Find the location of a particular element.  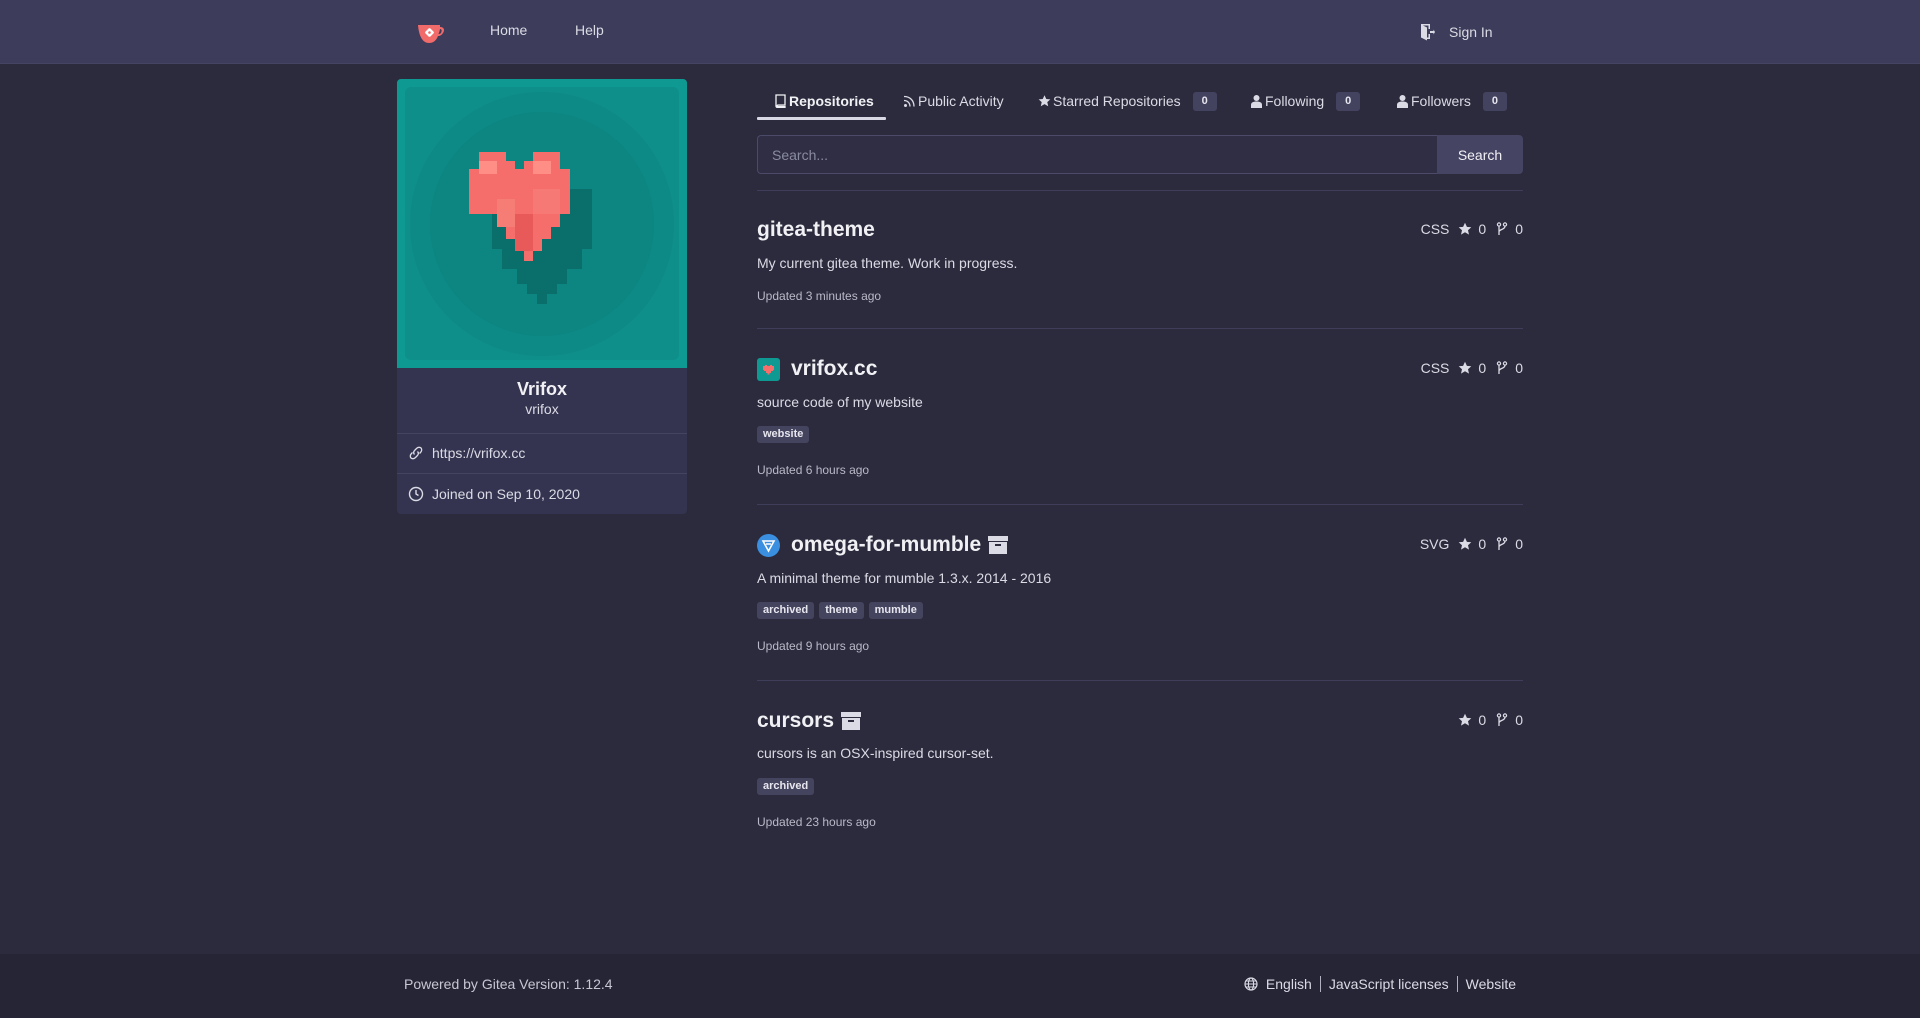

gitea-logo-icon is located at coordinates (431, 32).